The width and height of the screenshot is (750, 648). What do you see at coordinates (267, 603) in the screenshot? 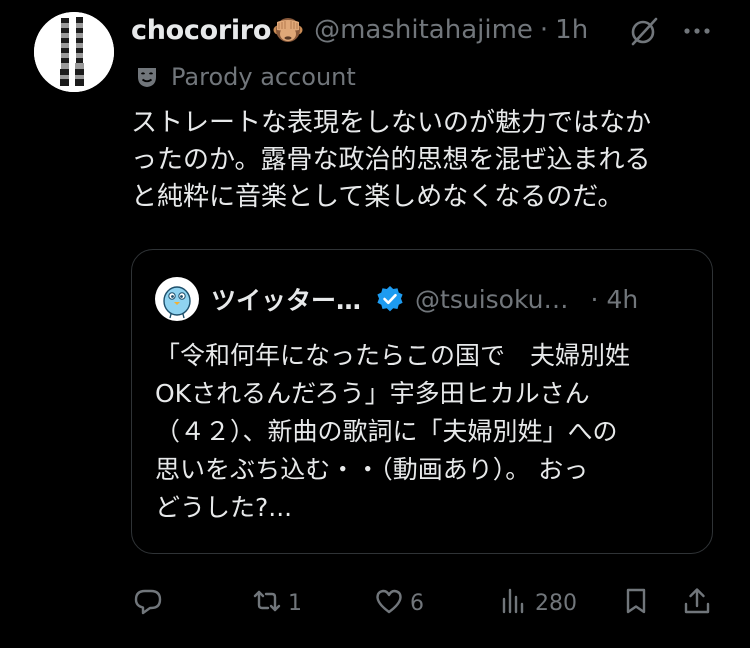
I see `repost-icon` at bounding box center [267, 603].